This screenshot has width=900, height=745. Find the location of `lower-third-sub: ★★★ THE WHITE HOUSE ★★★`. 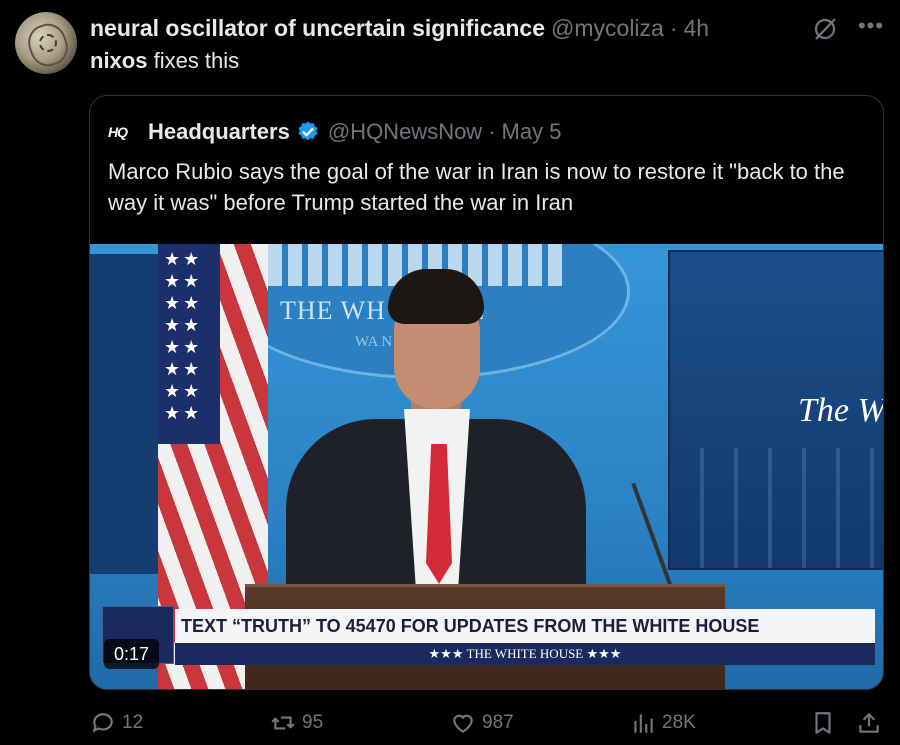

lower-third-sub: ★★★ THE WHITE HOUSE ★★★ is located at coordinates (525, 654).